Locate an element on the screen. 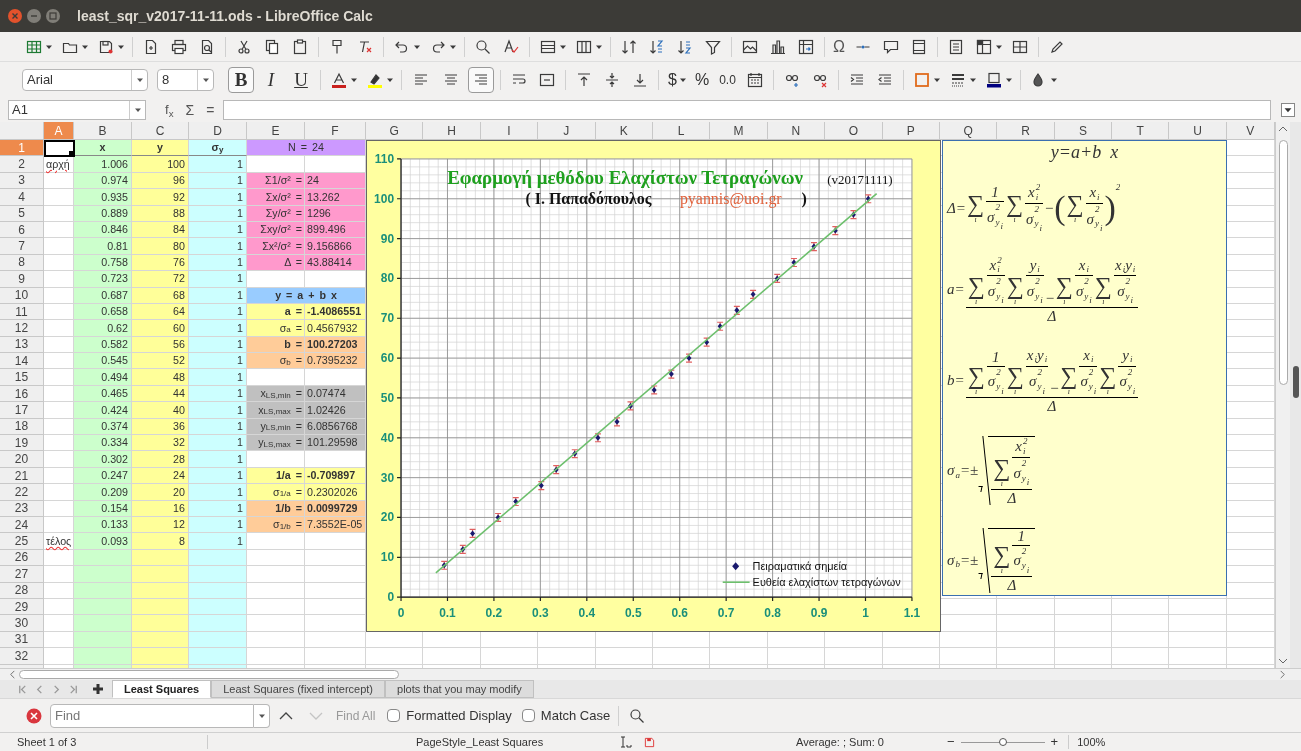  zoom-in-button: + is located at coordinates (1054, 741).